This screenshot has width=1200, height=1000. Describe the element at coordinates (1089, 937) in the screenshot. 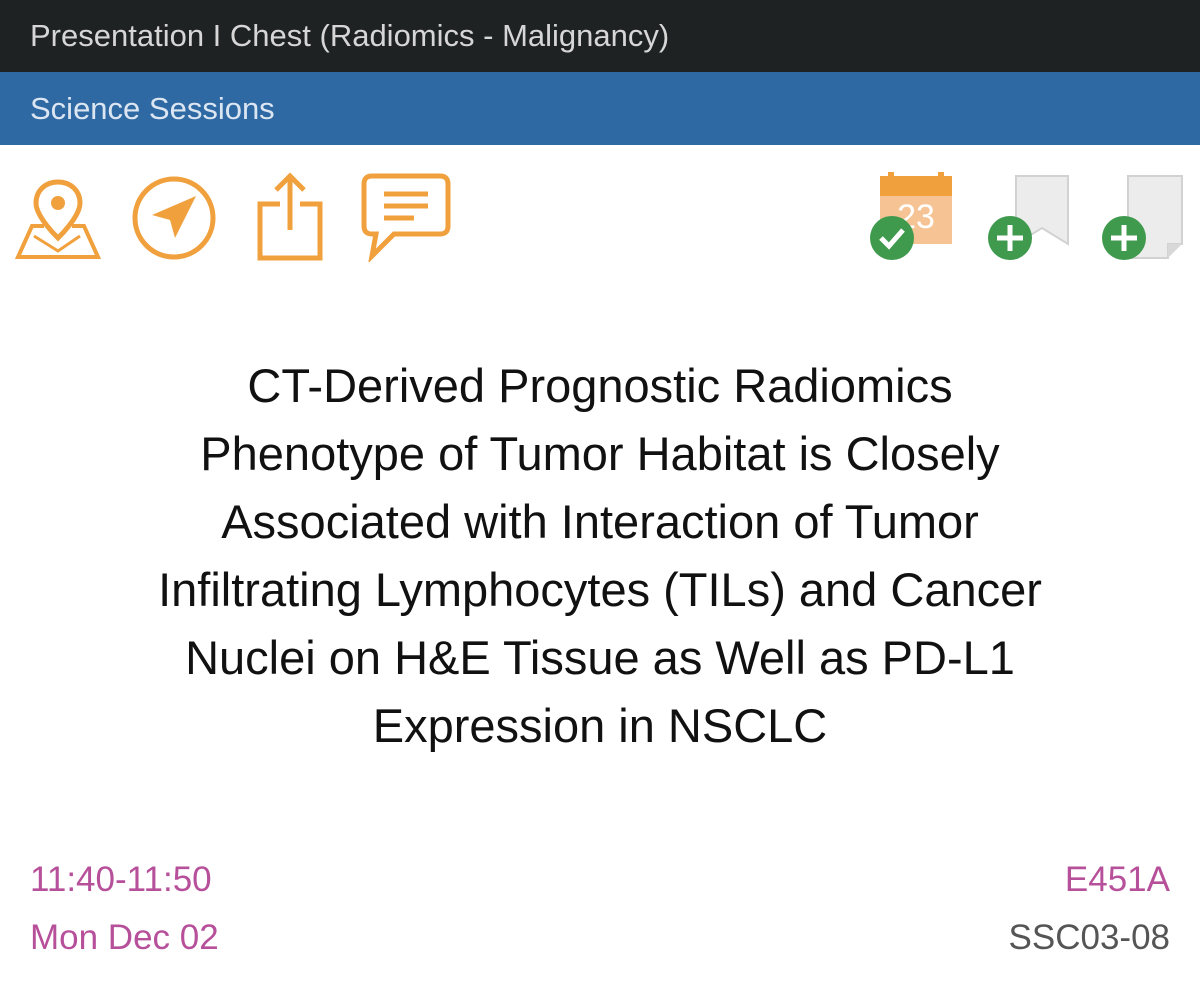

I see `session-code: SSC03-08` at that location.